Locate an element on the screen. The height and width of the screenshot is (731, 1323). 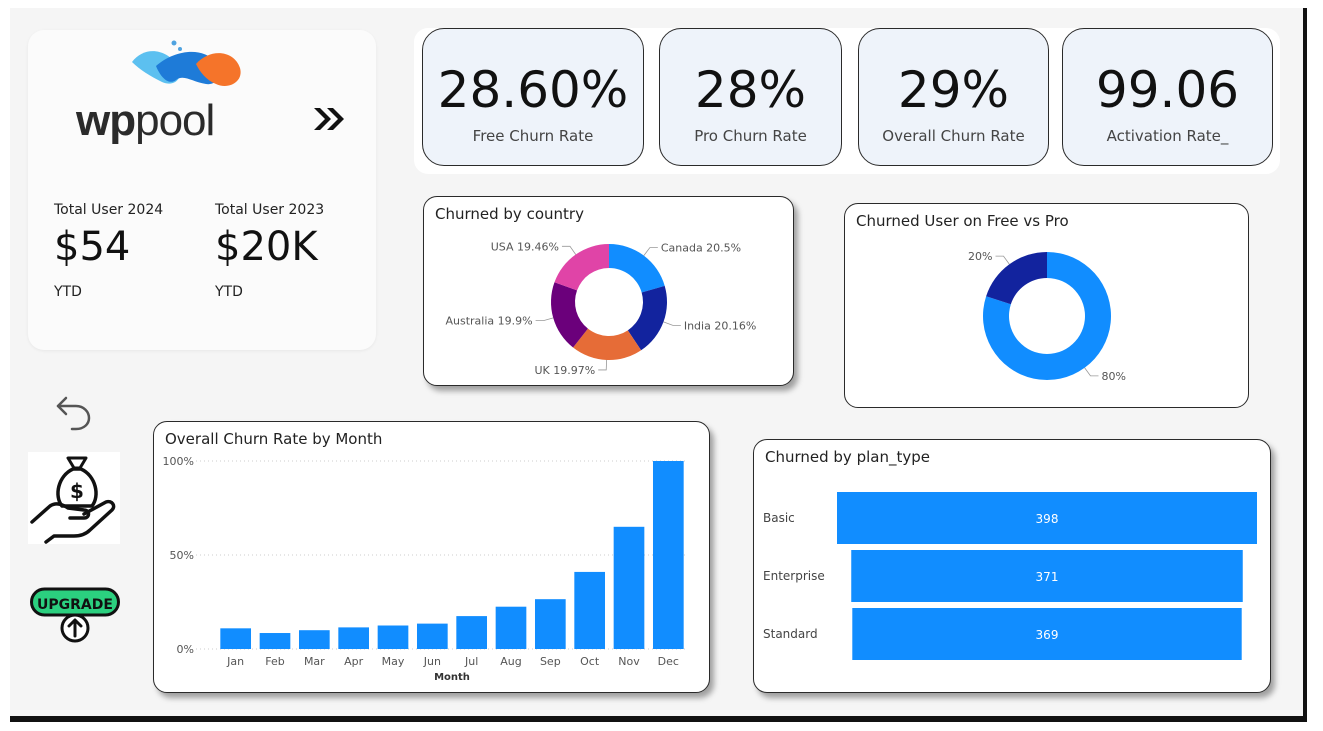
category-label: Enterprise is located at coordinates (794, 576).